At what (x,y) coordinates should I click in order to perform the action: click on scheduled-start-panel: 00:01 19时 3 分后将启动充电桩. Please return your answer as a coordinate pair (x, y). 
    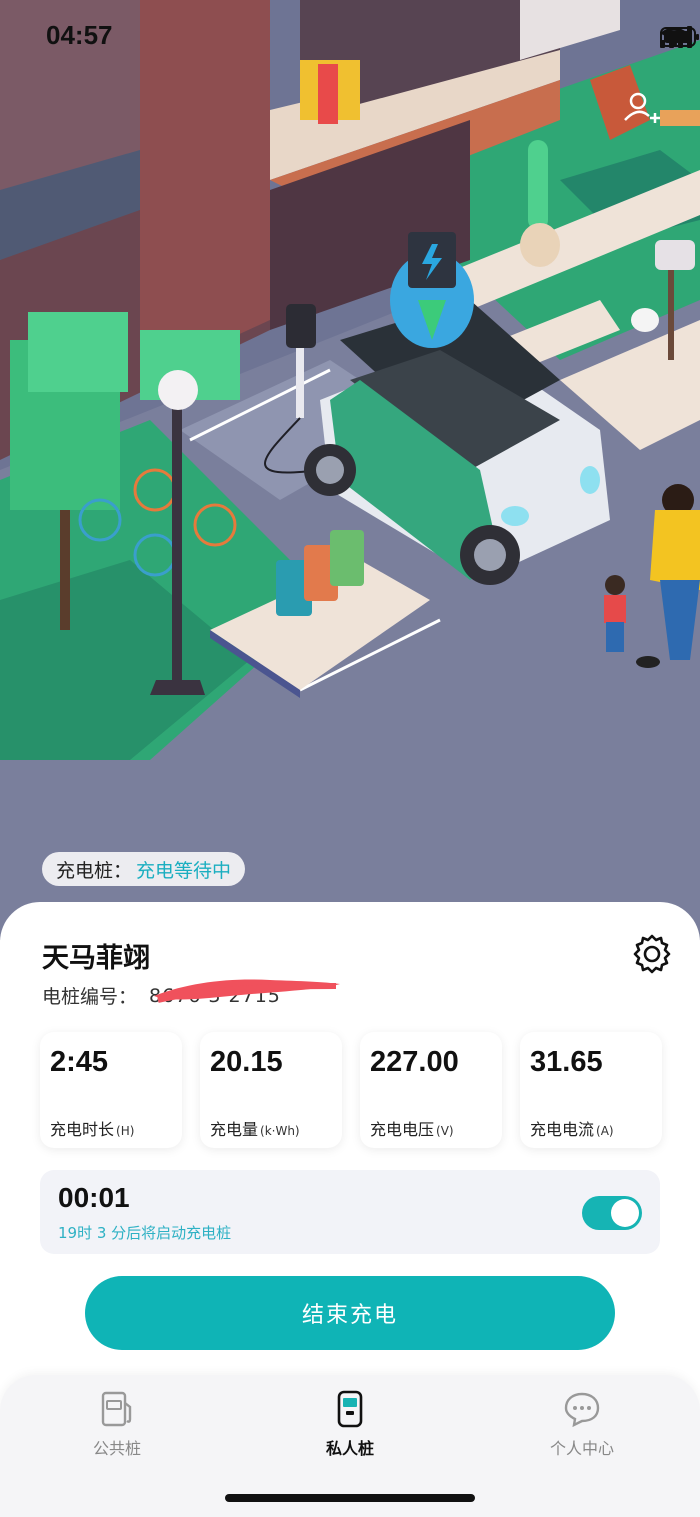
    Looking at the image, I should click on (350, 1212).